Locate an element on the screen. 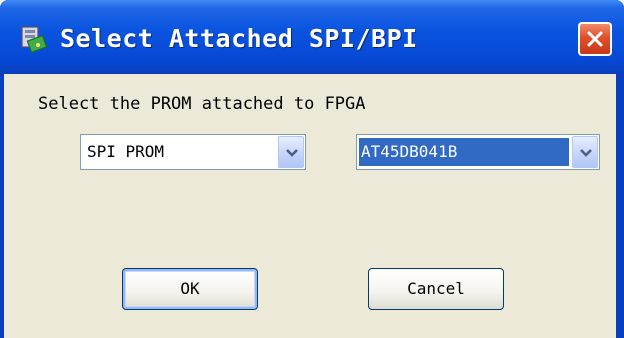 The height and width of the screenshot is (338, 624). device-value: AT45DB041B is located at coordinates (464, 152).